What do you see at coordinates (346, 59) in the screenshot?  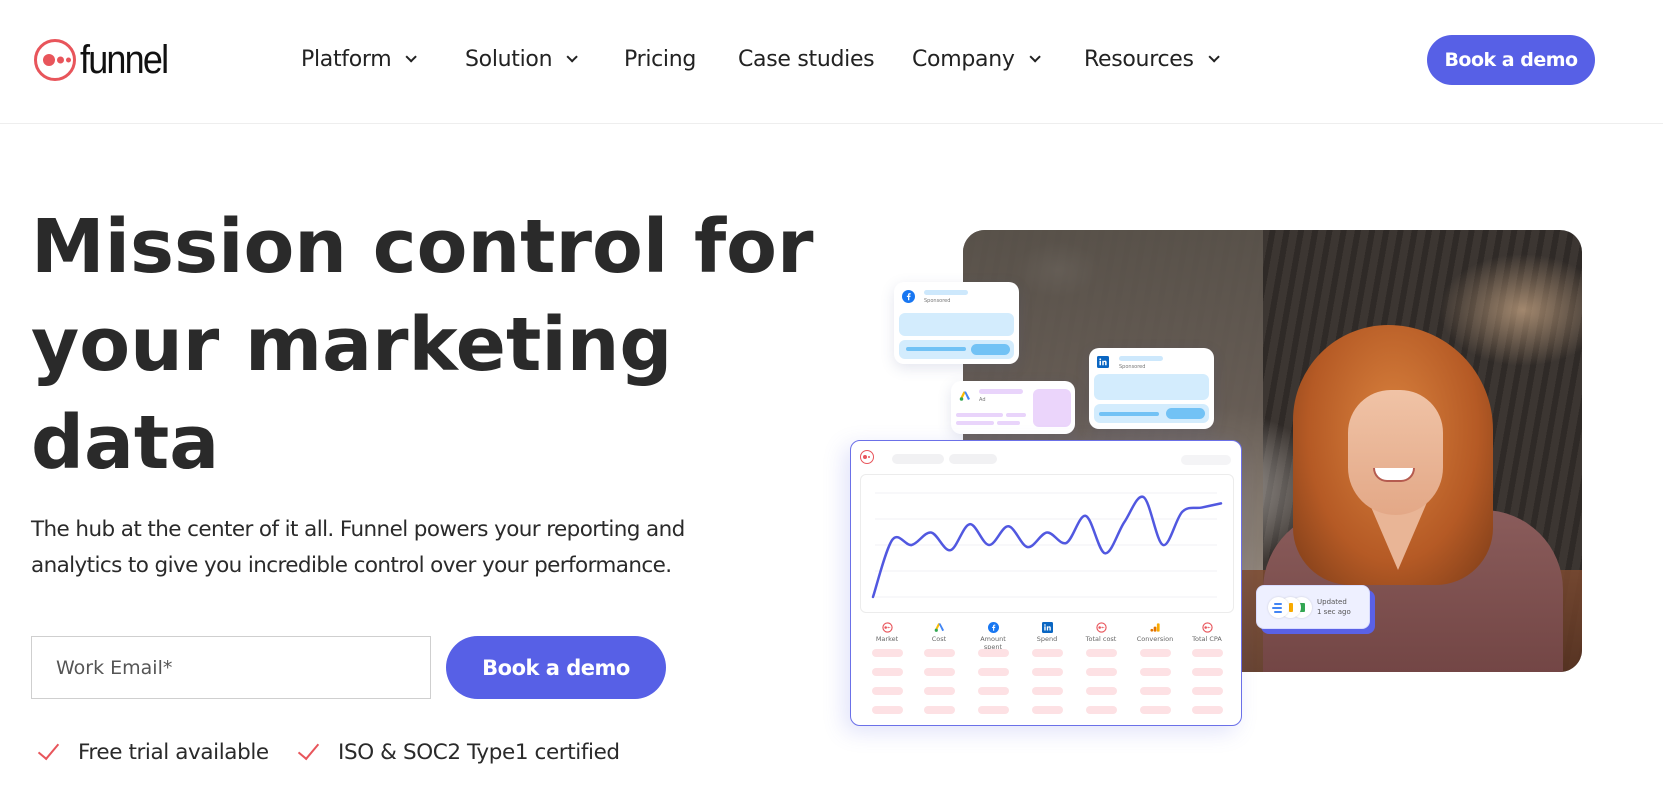 I see `nav-label: Platform` at bounding box center [346, 59].